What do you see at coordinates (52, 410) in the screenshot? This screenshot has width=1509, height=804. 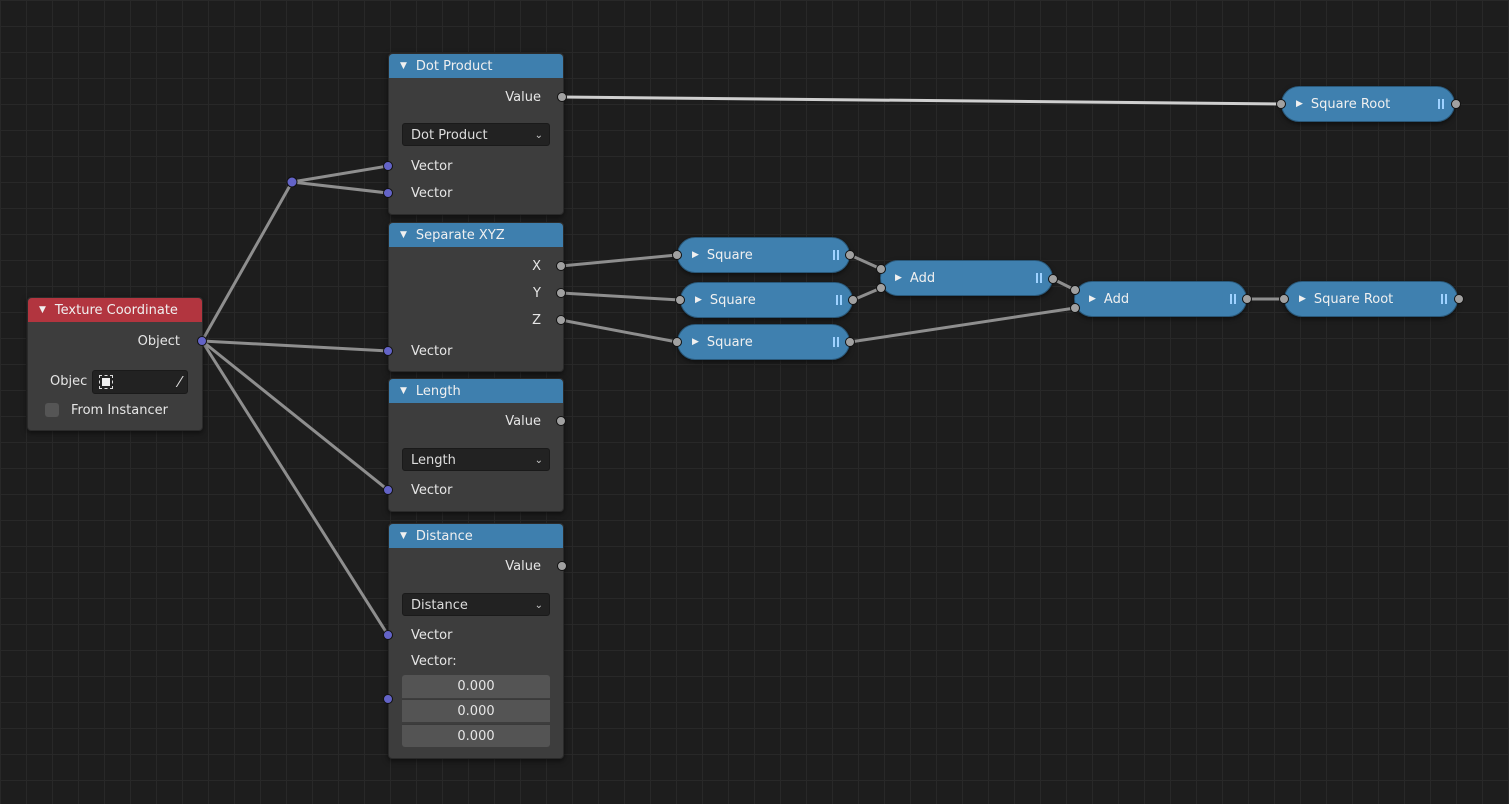 I see `from-instancer-checkbox` at bounding box center [52, 410].